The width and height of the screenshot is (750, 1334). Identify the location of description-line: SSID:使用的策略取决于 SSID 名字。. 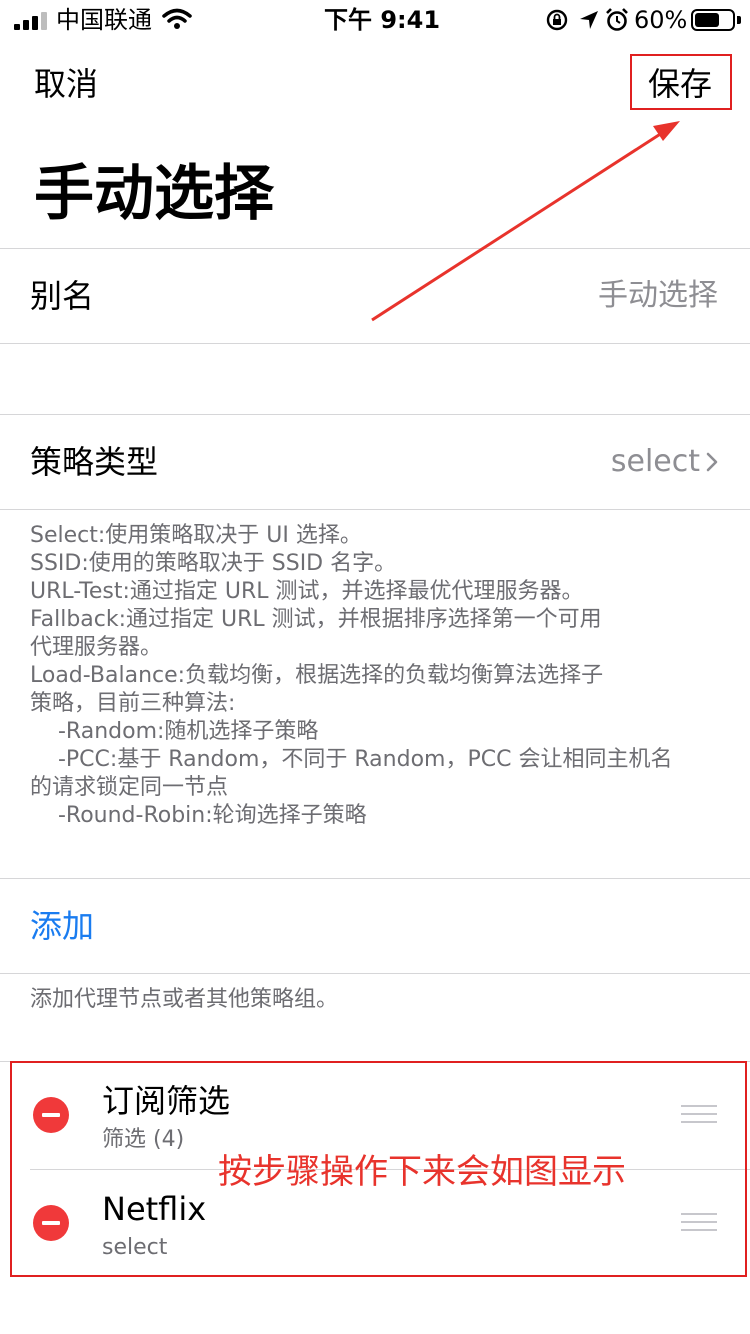
(213, 563).